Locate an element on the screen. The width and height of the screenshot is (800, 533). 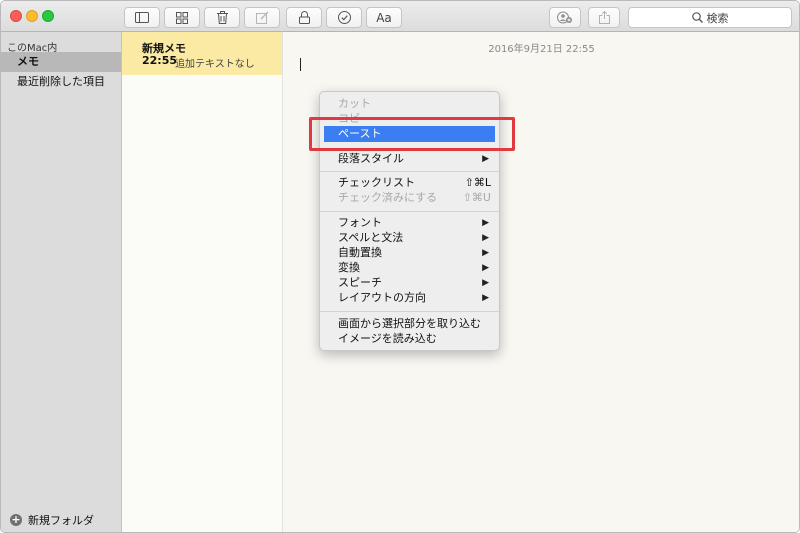
menu-item-label: レイアウトの方向 is located at coordinates (382, 297).